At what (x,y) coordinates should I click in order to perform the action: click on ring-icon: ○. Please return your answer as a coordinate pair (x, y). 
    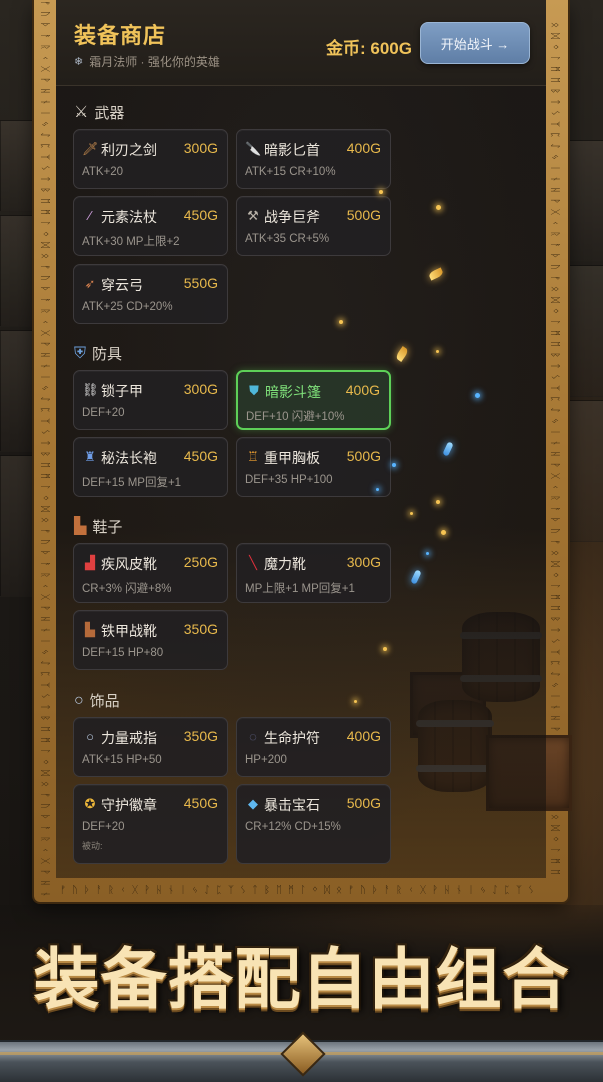
    Looking at the image, I should click on (90, 736).